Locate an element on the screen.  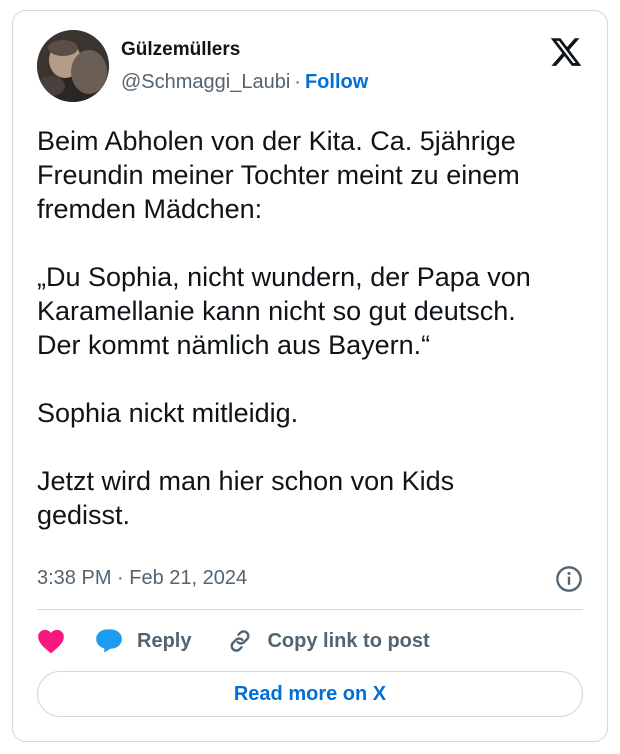
avatar-image is located at coordinates (73, 66).